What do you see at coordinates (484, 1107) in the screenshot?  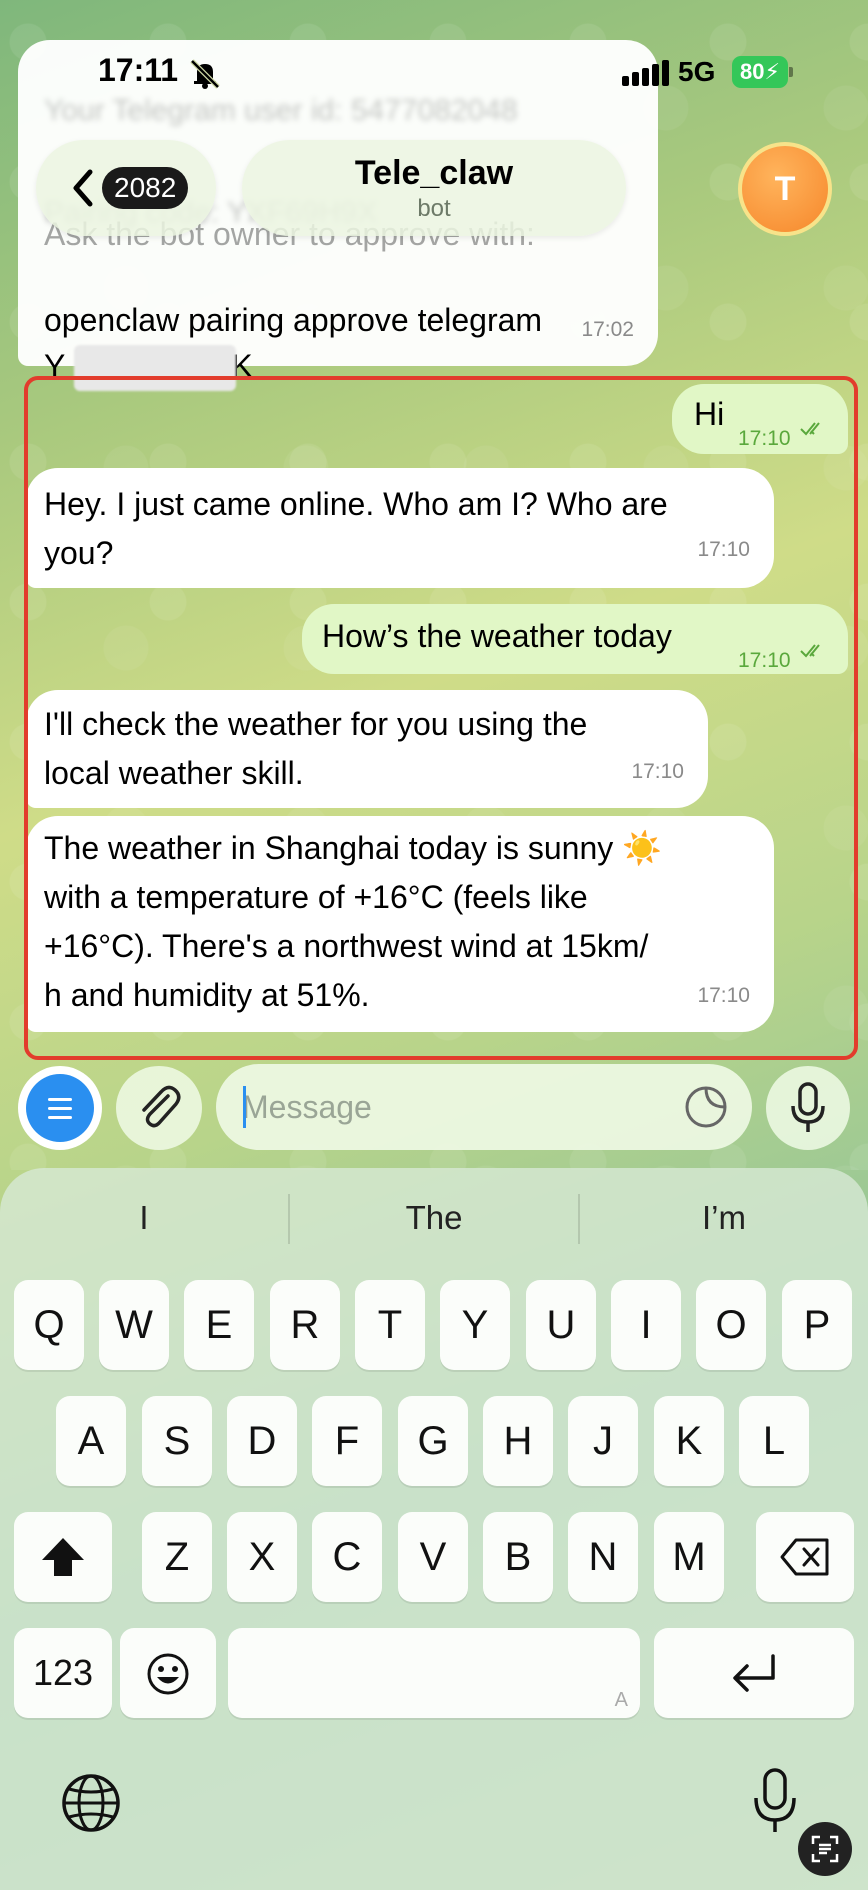 I see `message-input` at bounding box center [484, 1107].